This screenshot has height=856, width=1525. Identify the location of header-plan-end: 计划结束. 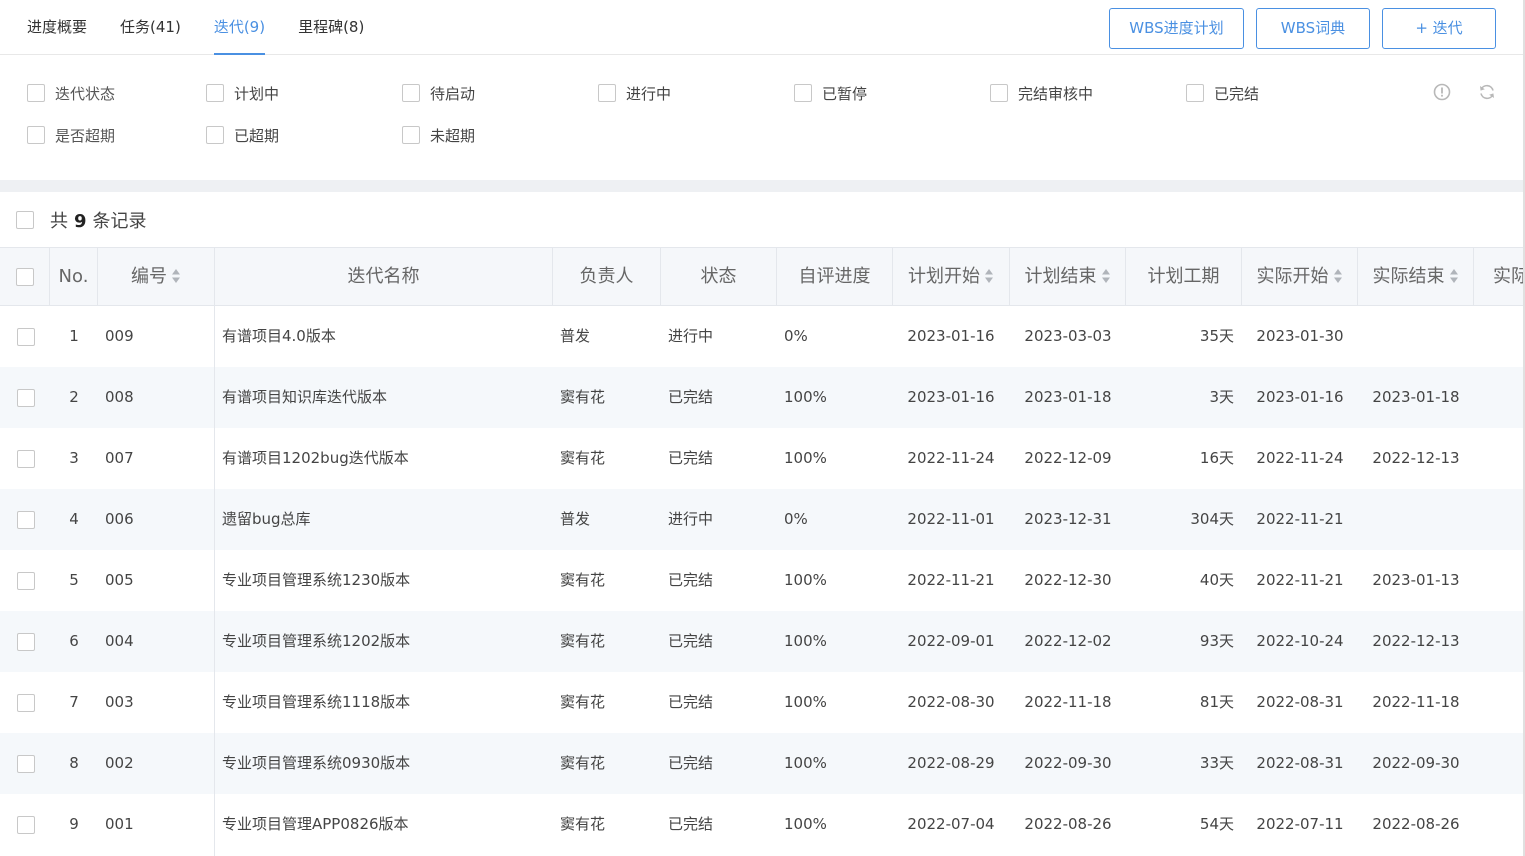
(1068, 276).